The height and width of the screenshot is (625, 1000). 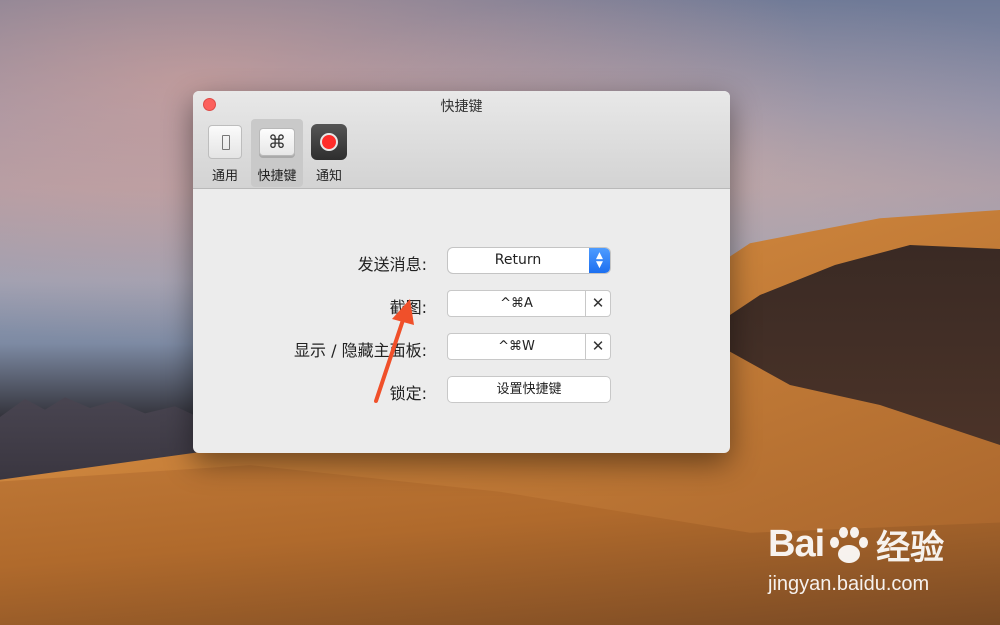 What do you see at coordinates (849, 584) in the screenshot?
I see `watermark-url: jingyan.baidu.com` at bounding box center [849, 584].